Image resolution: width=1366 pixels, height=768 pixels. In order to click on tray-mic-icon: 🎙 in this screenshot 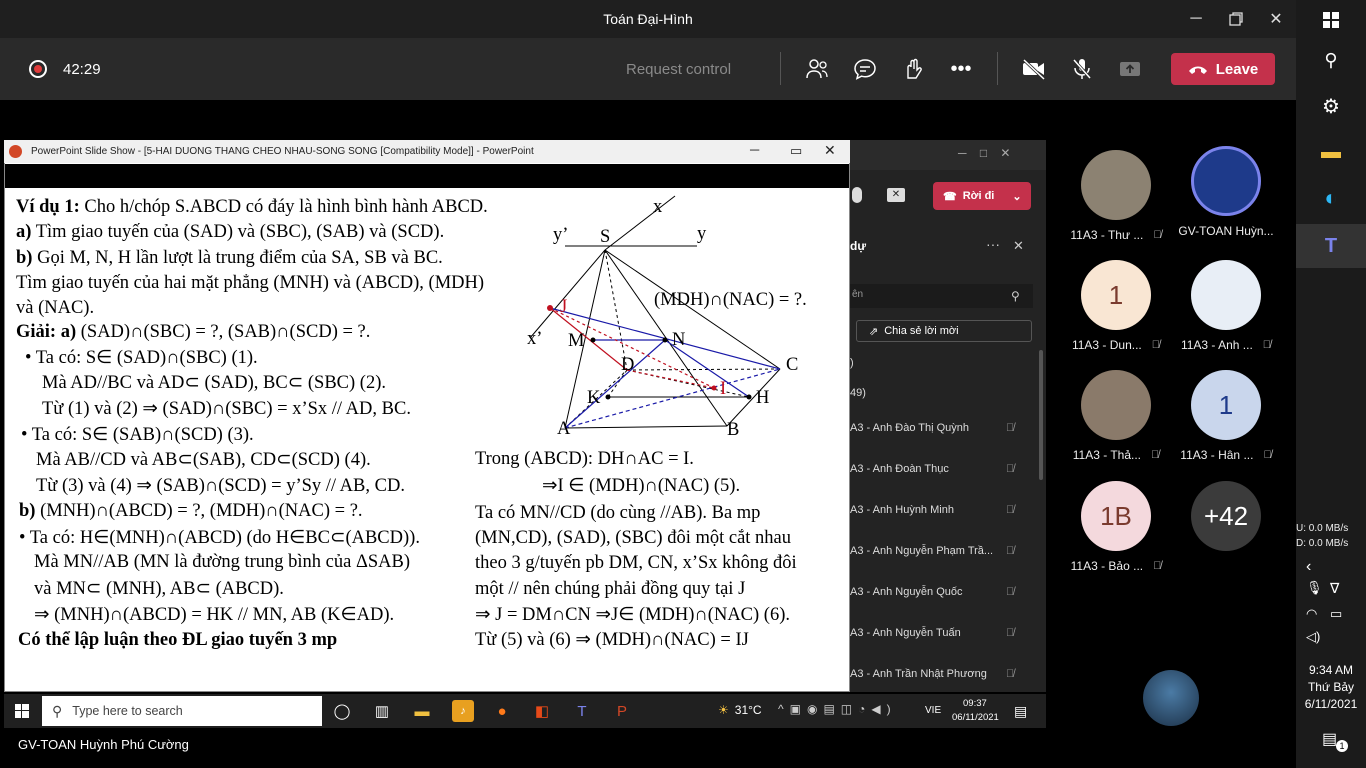, I will do `click(1318, 588)`.